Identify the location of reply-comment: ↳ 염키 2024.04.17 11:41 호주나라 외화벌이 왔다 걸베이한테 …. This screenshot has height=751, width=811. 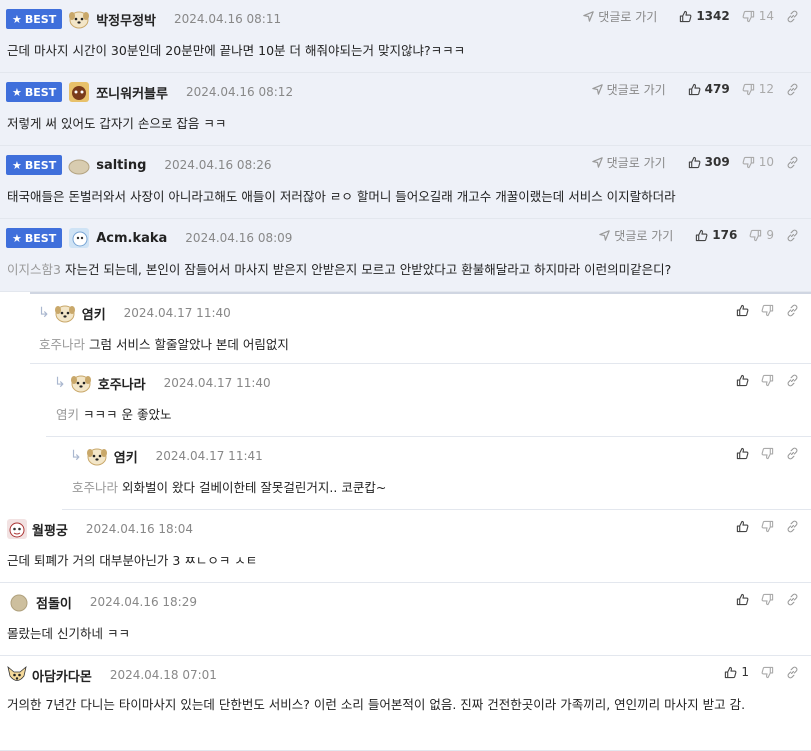
(436, 473).